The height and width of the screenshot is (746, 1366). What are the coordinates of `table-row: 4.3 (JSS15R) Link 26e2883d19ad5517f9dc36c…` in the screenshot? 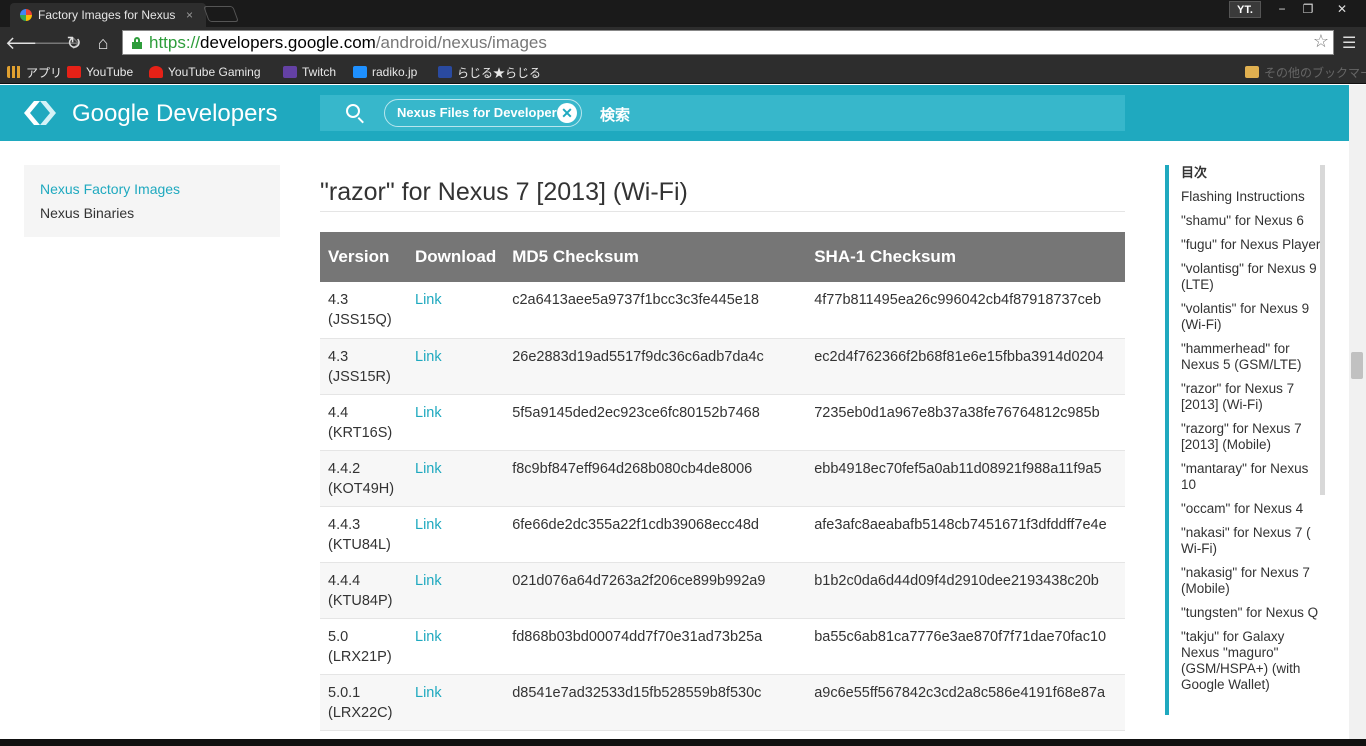 It's located at (722, 366).